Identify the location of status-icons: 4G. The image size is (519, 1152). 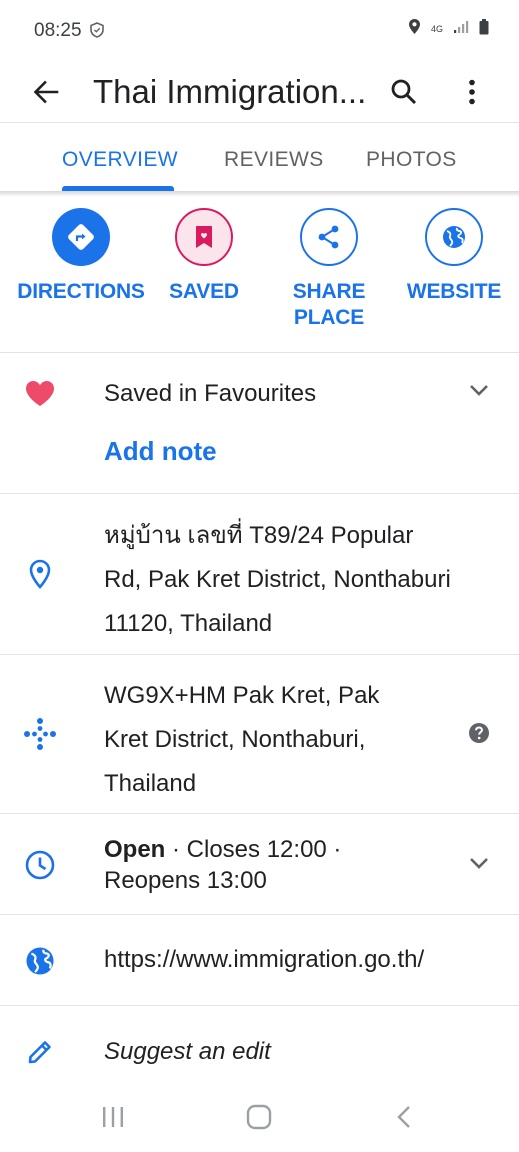
(448, 29).